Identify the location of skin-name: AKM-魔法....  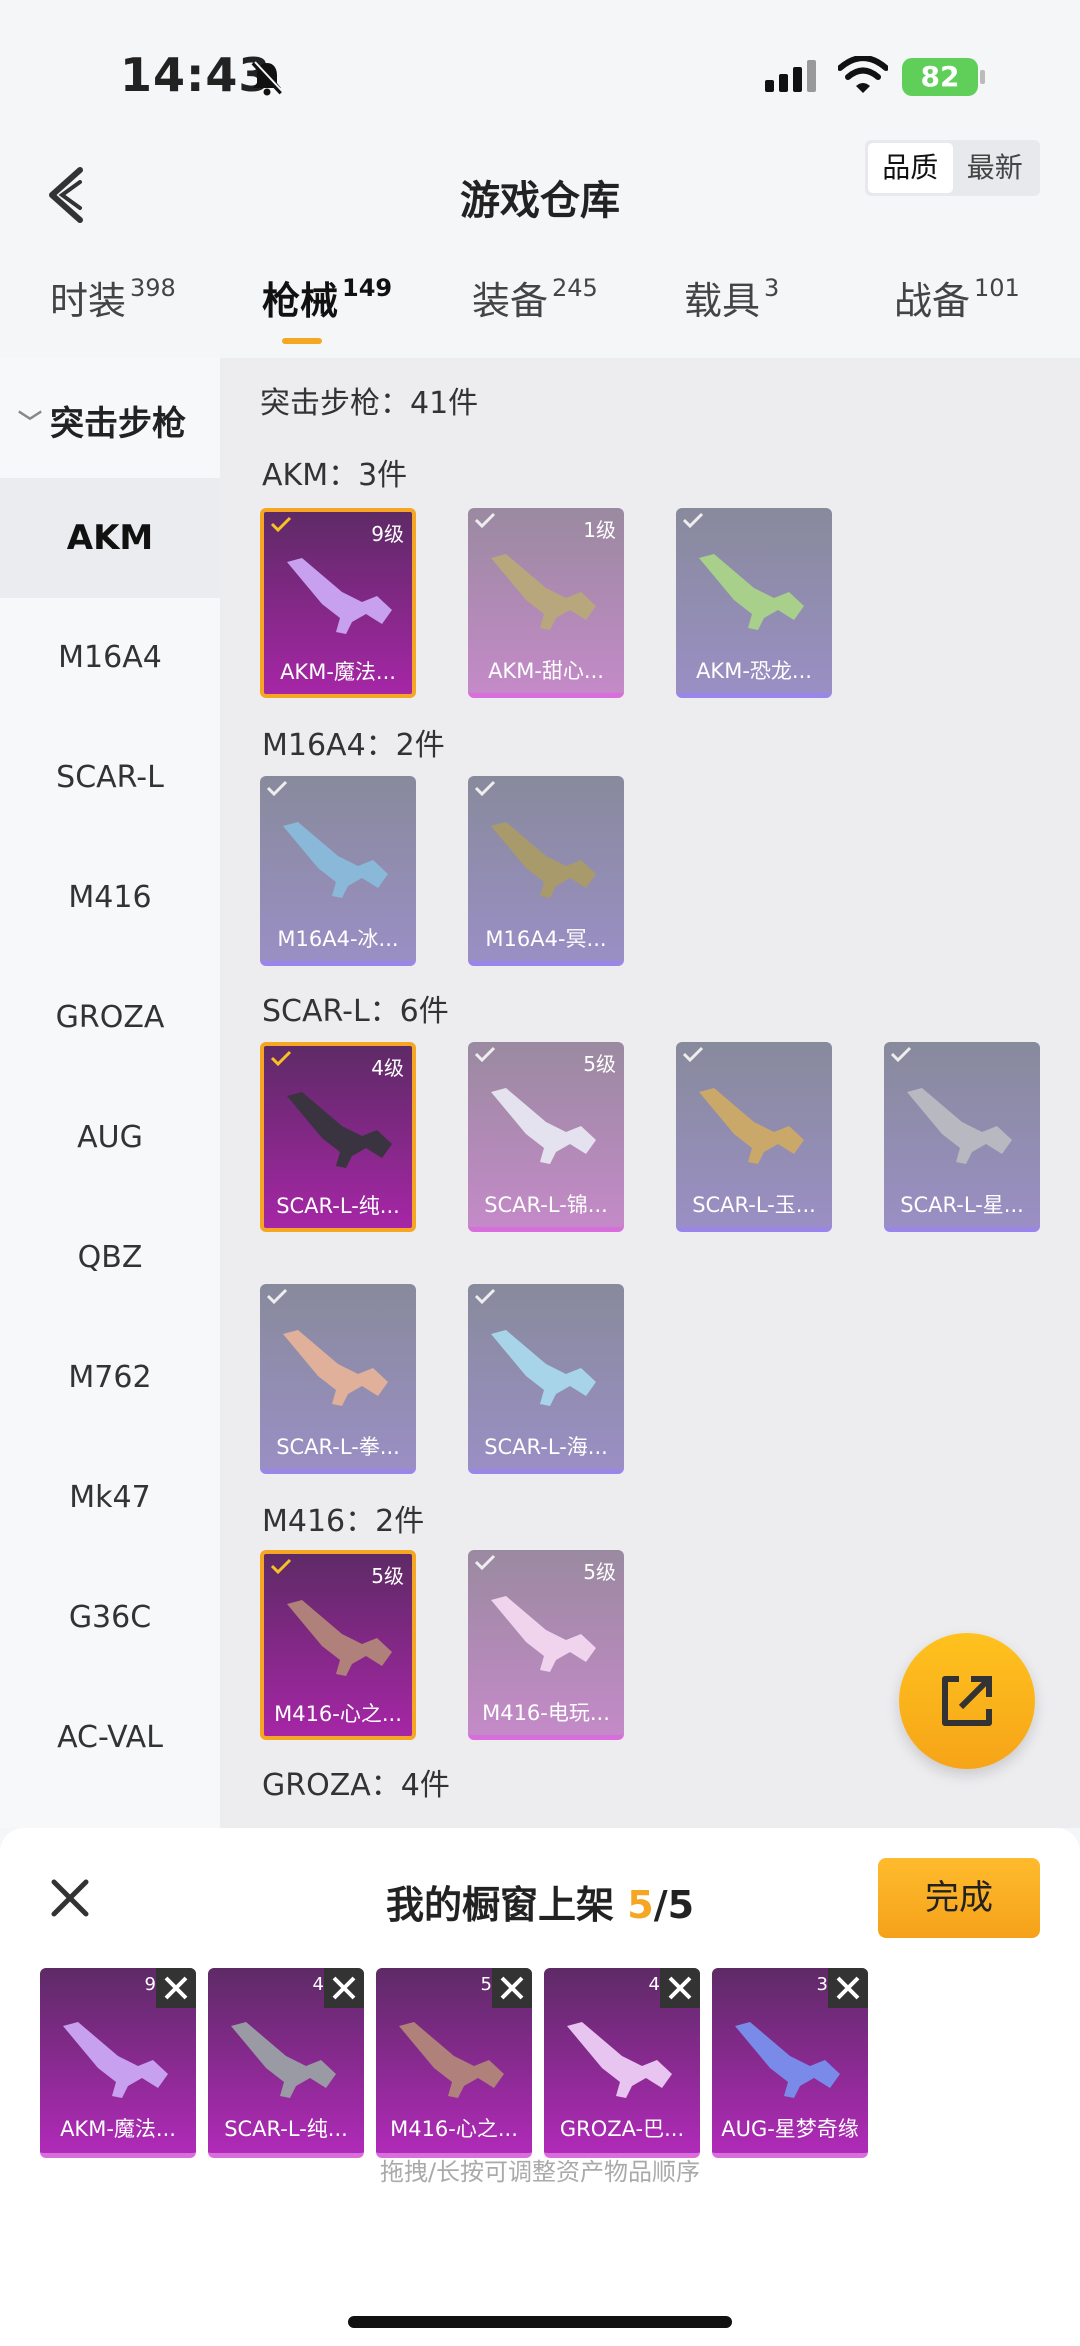
(338, 672).